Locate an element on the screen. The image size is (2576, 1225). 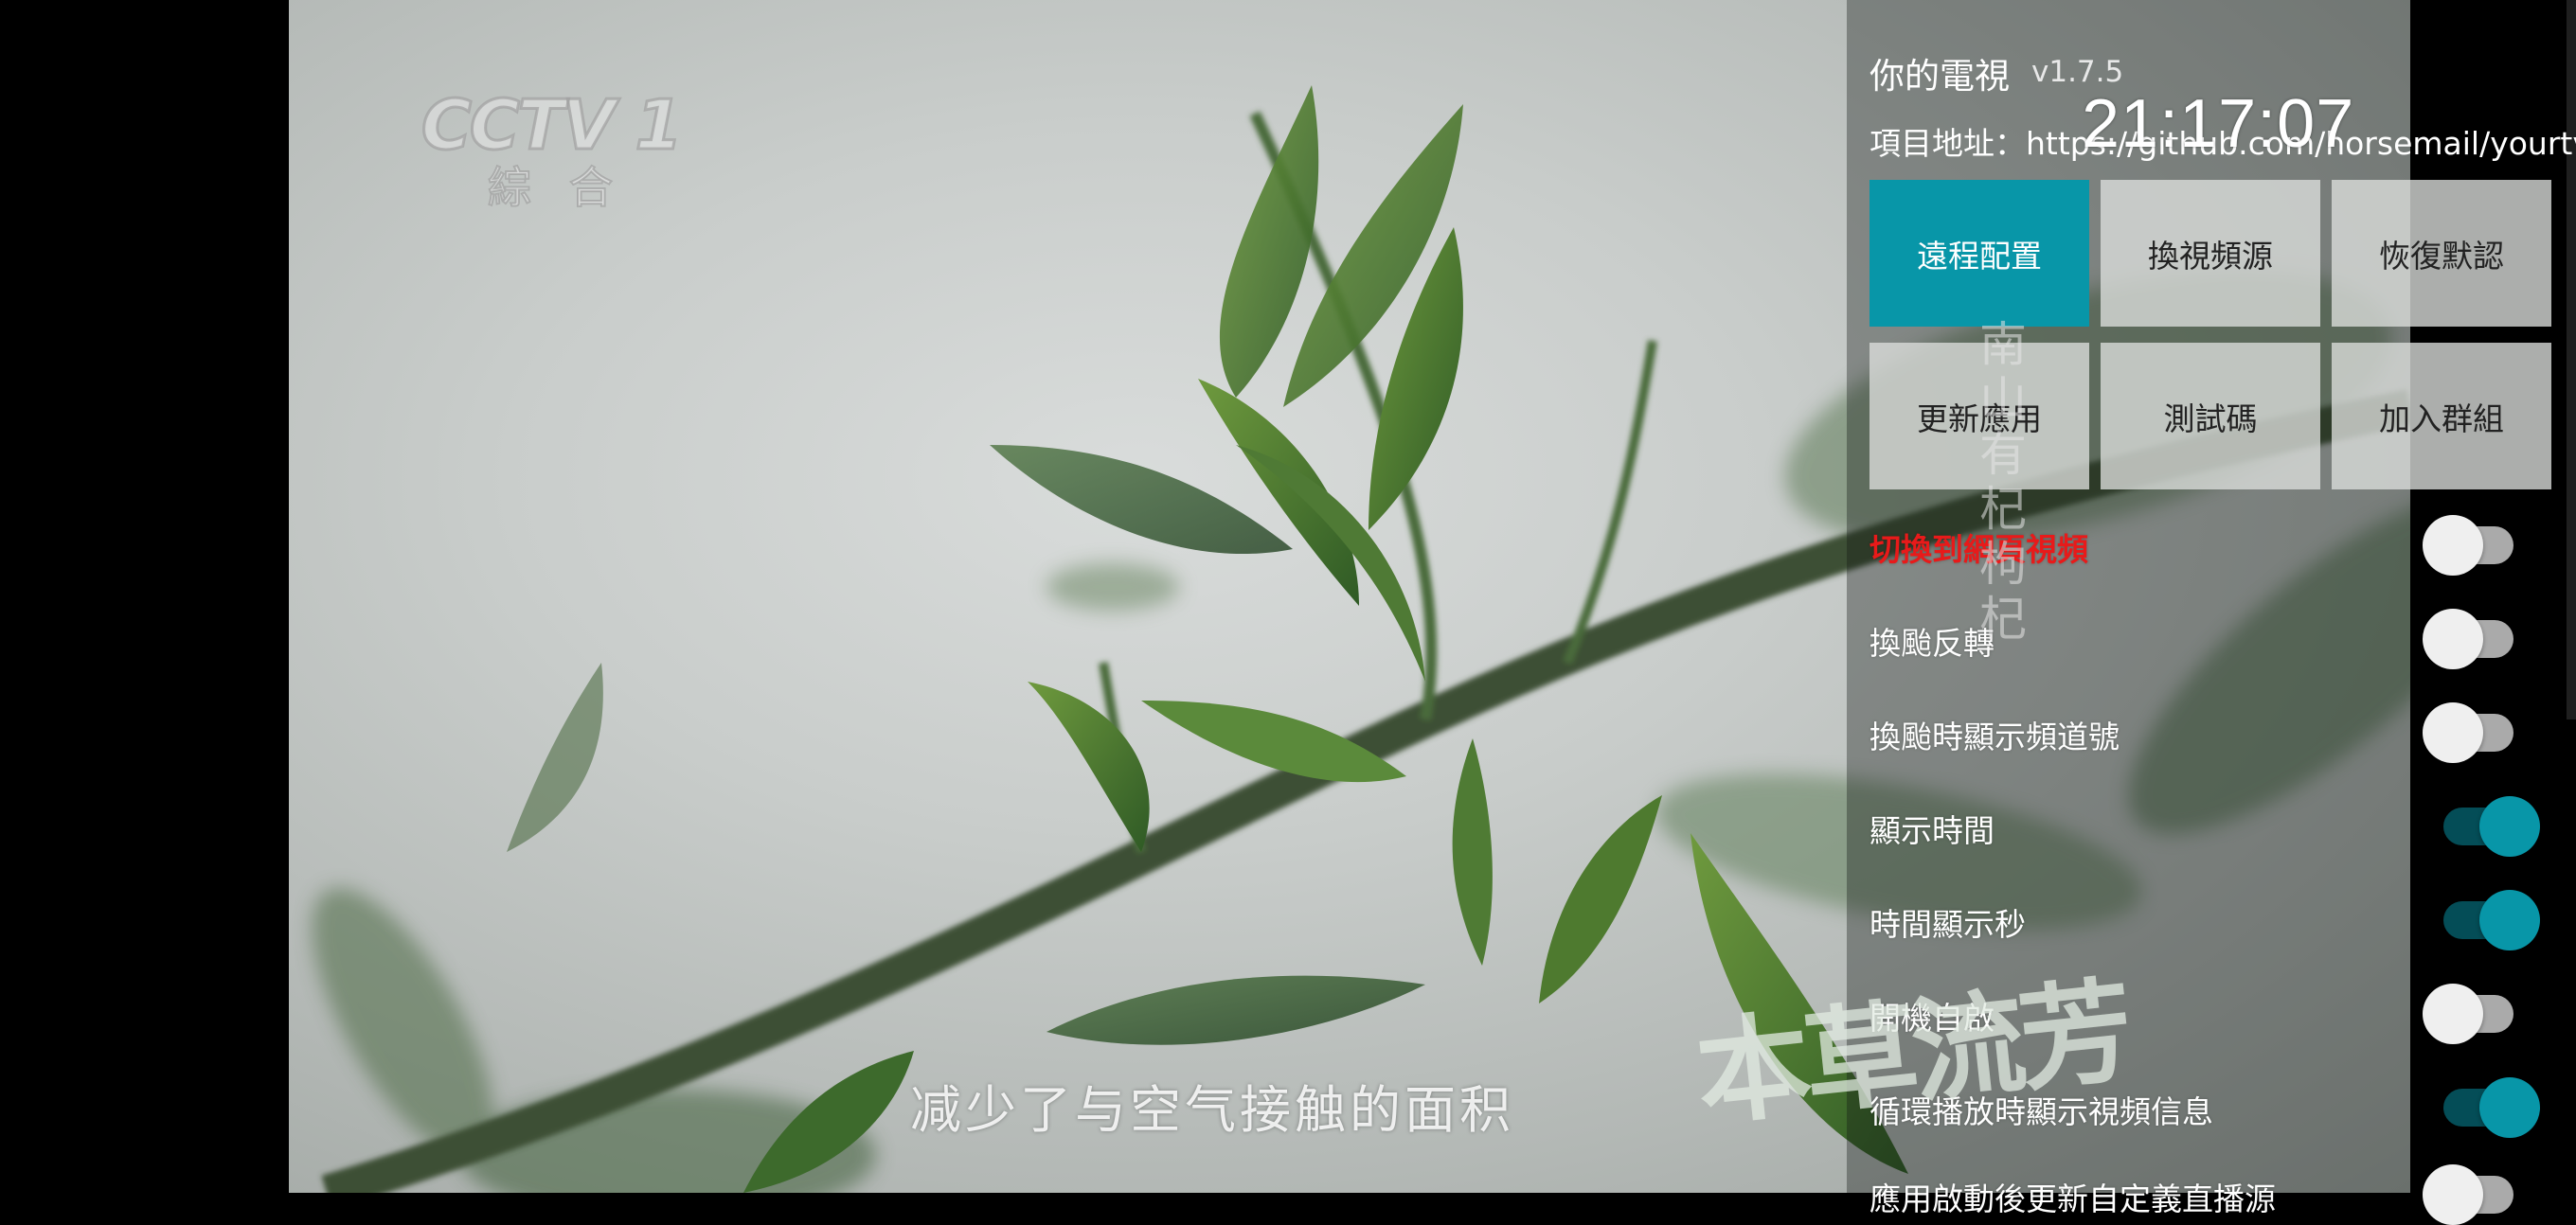
join-group-button: 加入群組 is located at coordinates (2441, 416).